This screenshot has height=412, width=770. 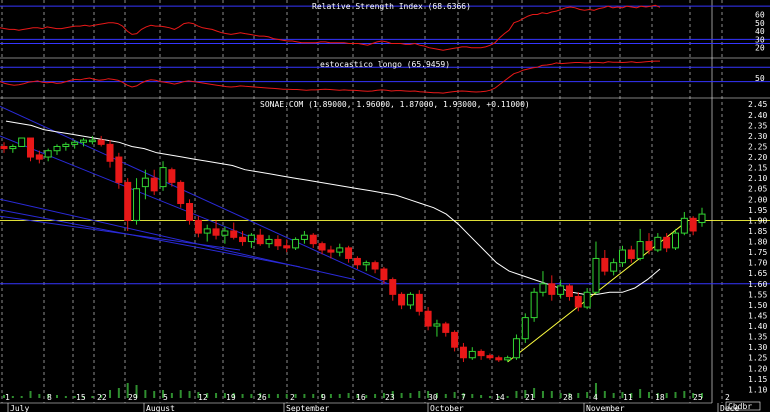 I want to click on price-axis-label: 2.15, so click(x=757, y=168).